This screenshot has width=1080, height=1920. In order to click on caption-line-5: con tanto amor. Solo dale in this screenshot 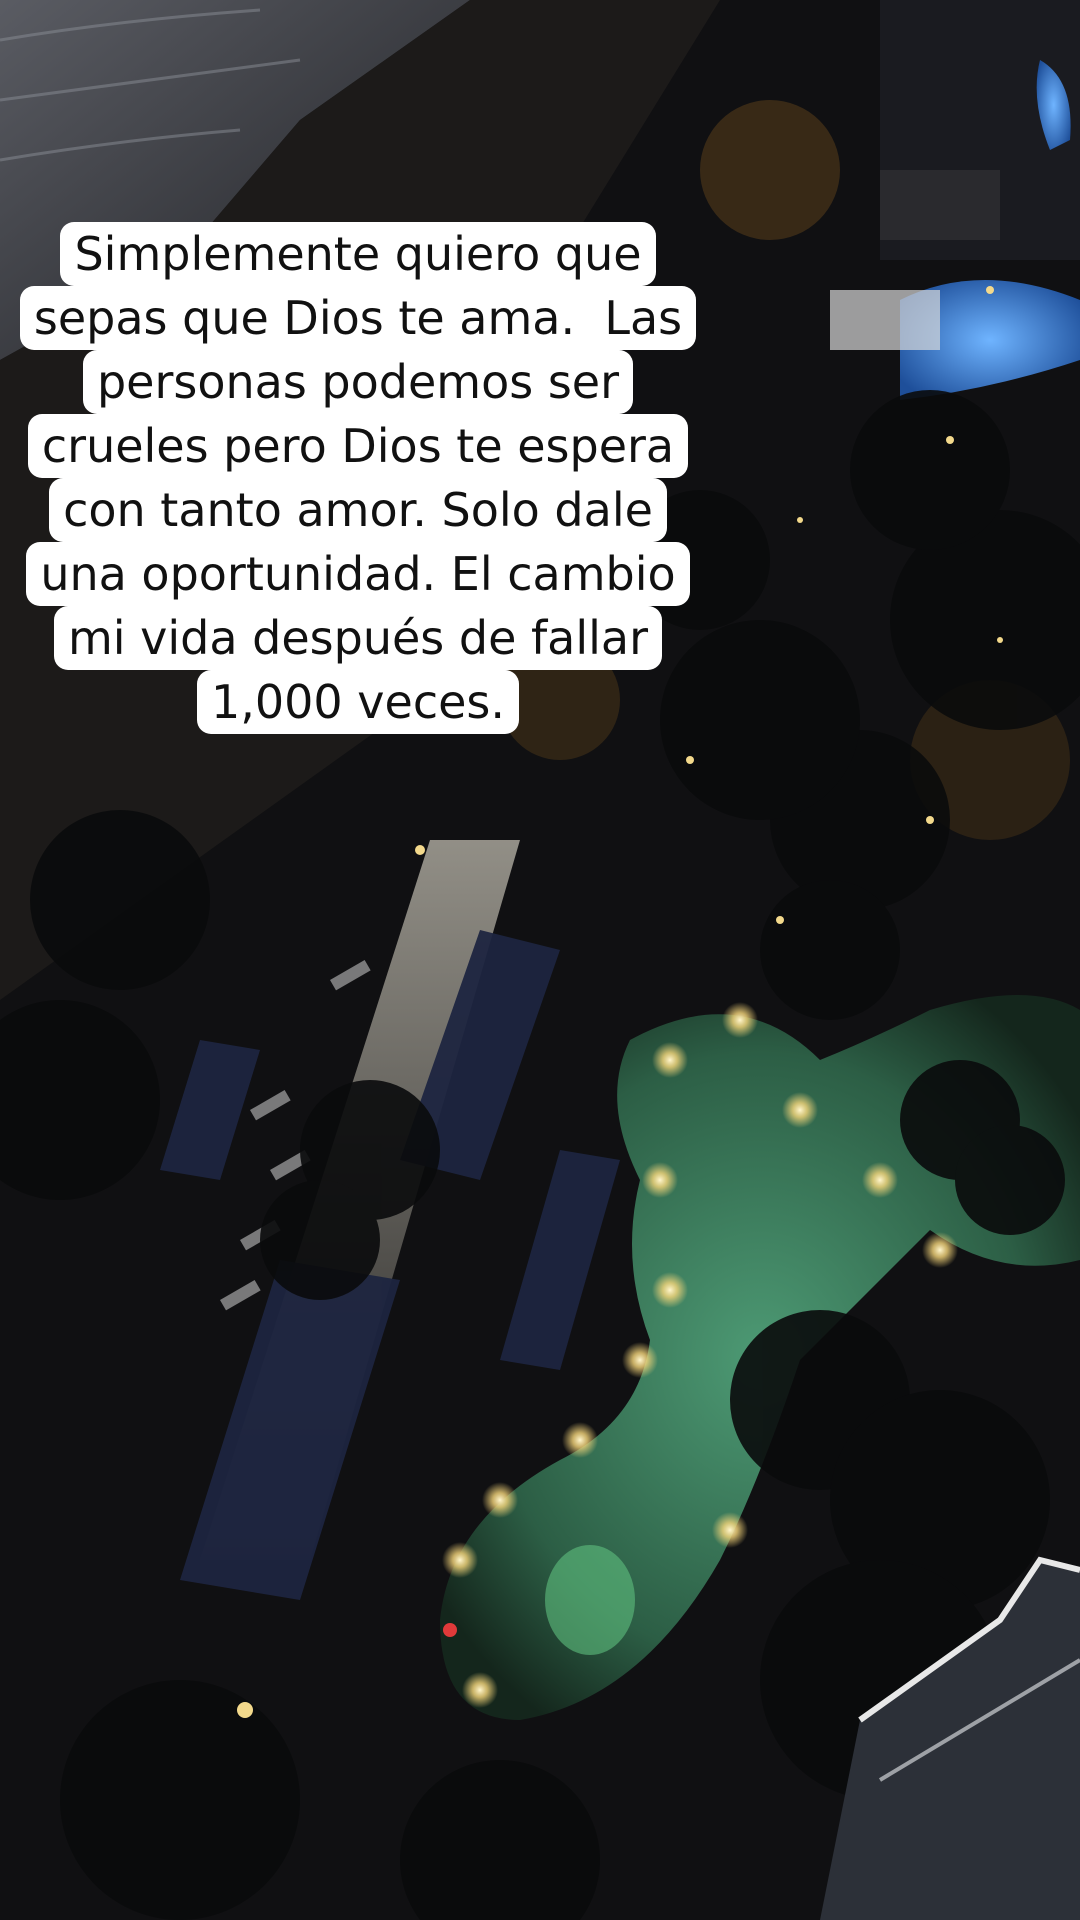, I will do `click(358, 510)`.